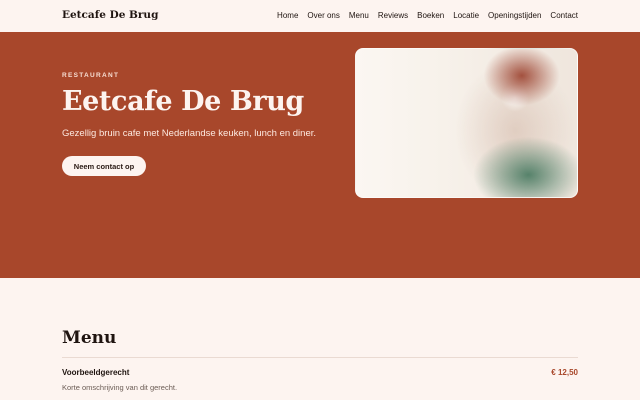 This screenshot has width=640, height=400. I want to click on menu-divider, so click(320, 357).